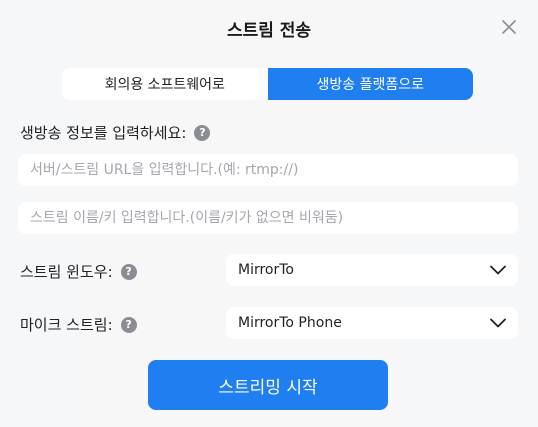 This screenshot has height=427, width=538. Describe the element at coordinates (268, 385) in the screenshot. I see `start-streaming-button: 스트리밍 시작` at that location.